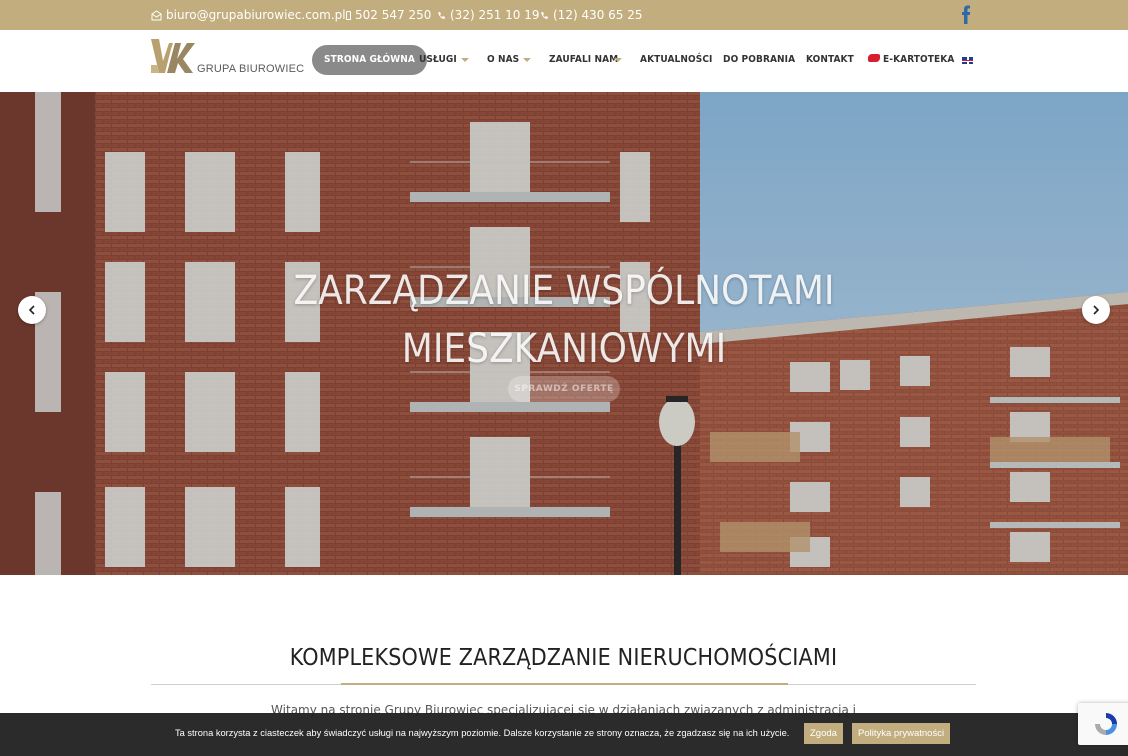 The width and height of the screenshot is (1128, 756). I want to click on uk-flag-icon, so click(967, 60).